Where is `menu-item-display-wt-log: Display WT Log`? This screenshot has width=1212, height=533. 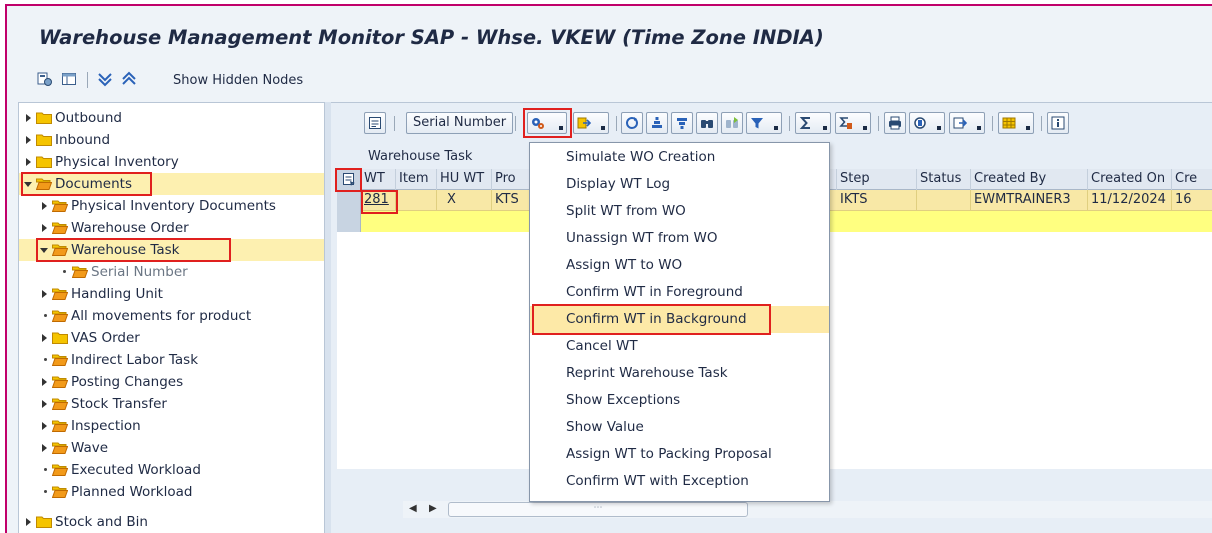
menu-item-display-wt-log: Display WT Log is located at coordinates (679, 184).